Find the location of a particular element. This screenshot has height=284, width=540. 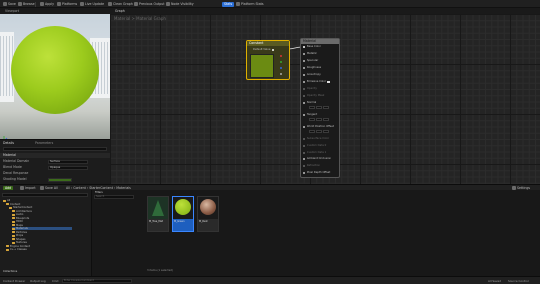

pin-custom-data-0: Custom Data 0 is located at coordinates (314, 146).